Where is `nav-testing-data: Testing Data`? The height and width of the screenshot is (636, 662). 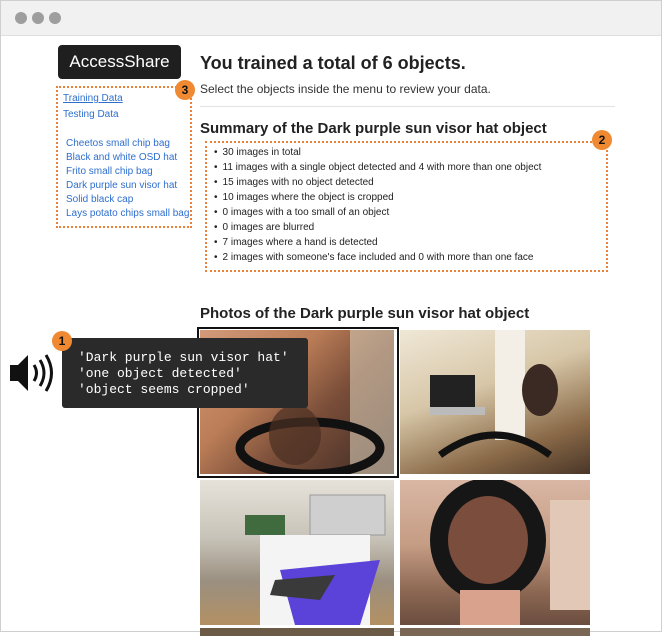 nav-testing-data: Testing Data is located at coordinates (91, 114).